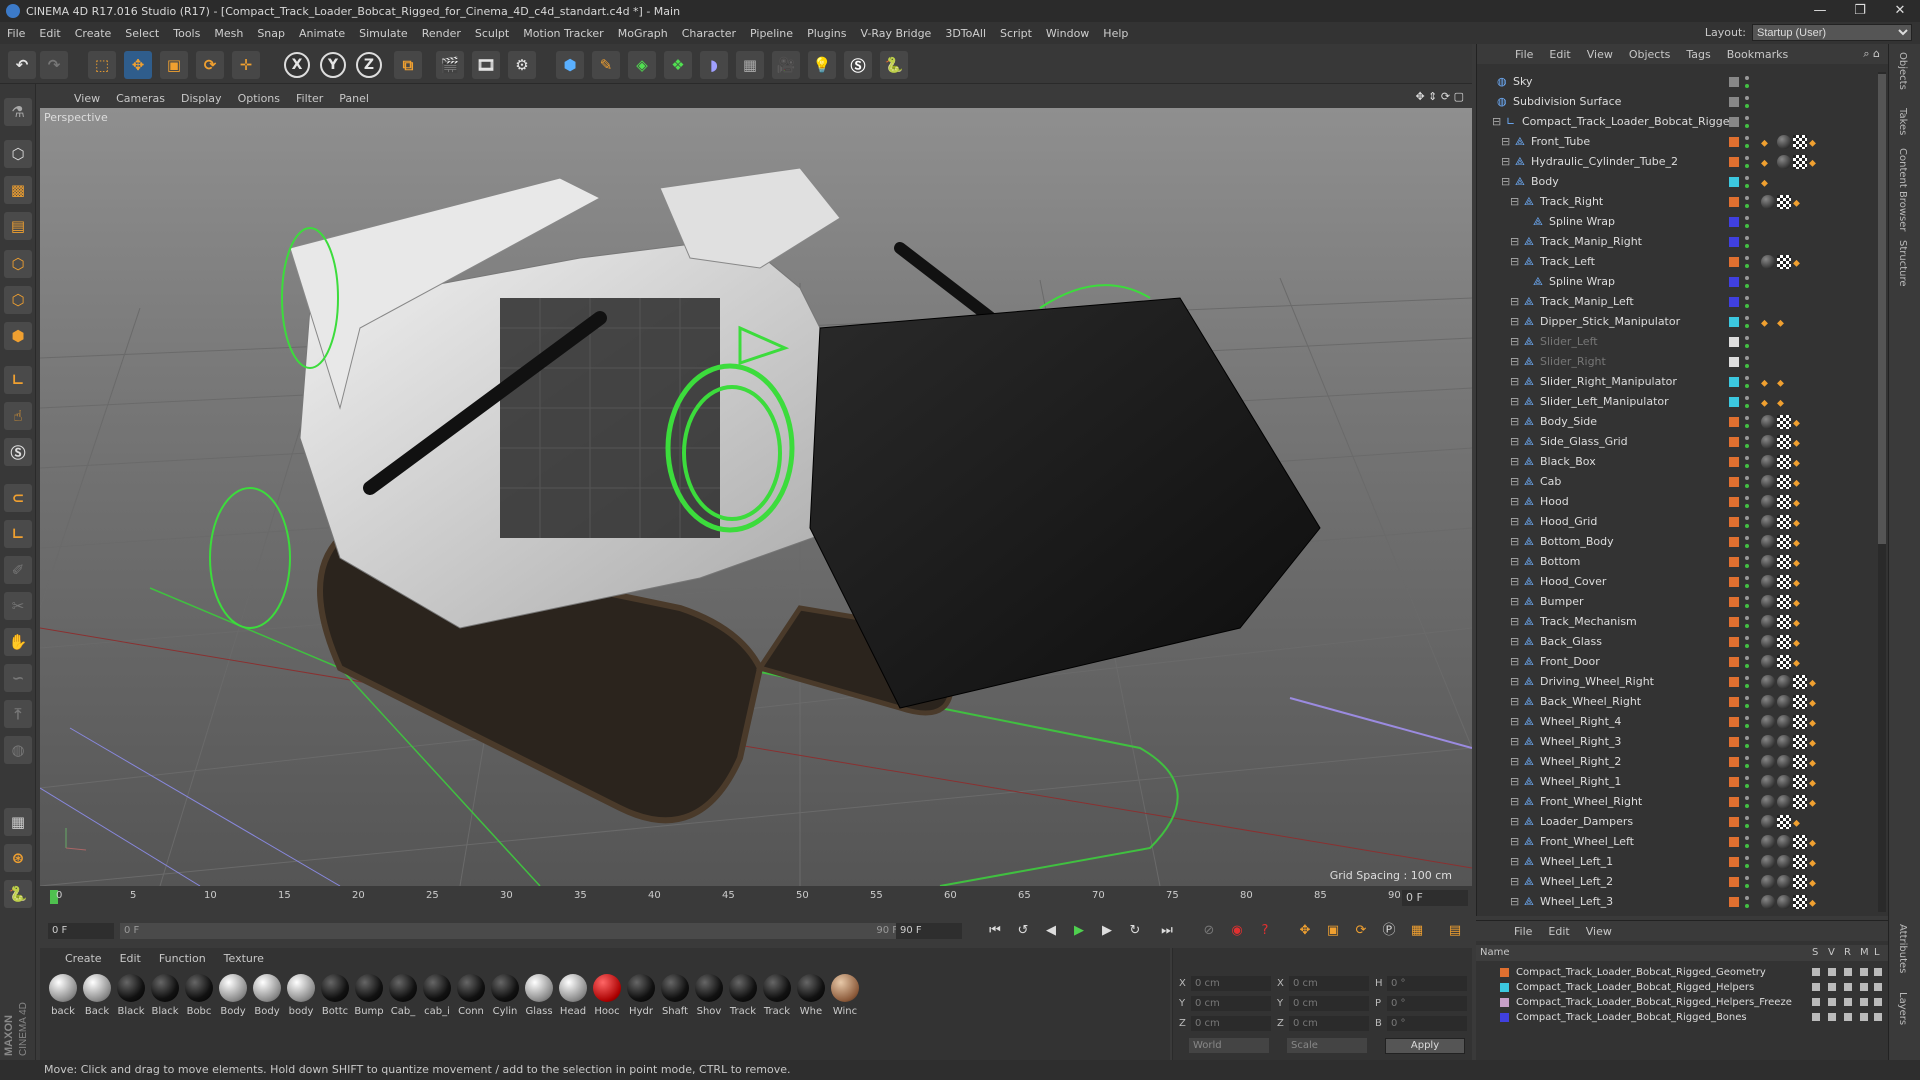 The width and height of the screenshot is (1920, 1080). Describe the element at coordinates (83, 958) in the screenshot. I see `material-menu-create: Create` at that location.